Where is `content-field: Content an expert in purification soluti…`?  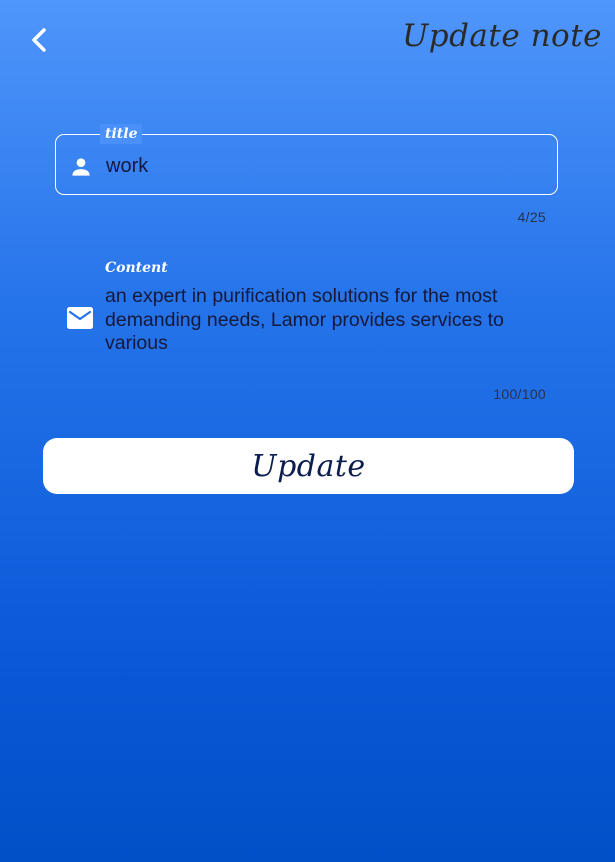 content-field: Content an expert in purification soluti… is located at coordinates (306, 314).